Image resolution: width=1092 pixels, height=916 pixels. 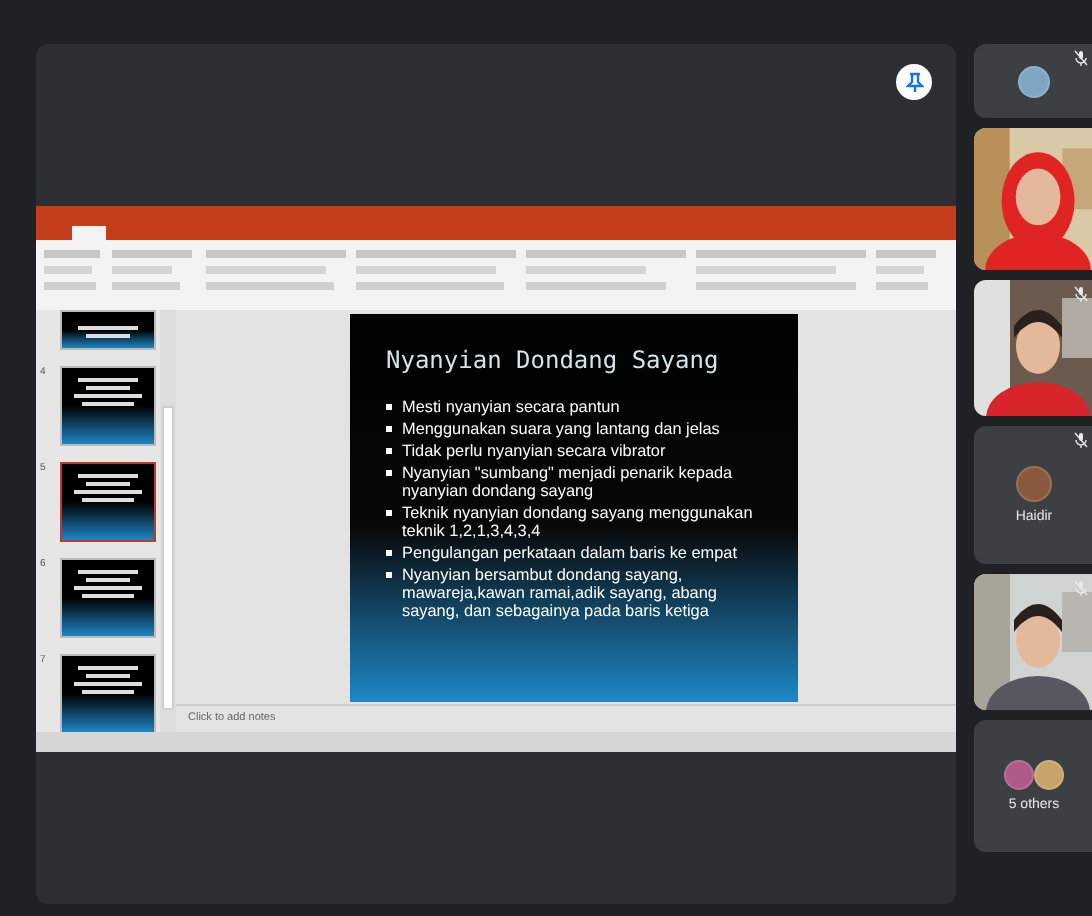 What do you see at coordinates (511, 406) in the screenshot?
I see `bullet-text: Mesti nyanyian secara pantun` at bounding box center [511, 406].